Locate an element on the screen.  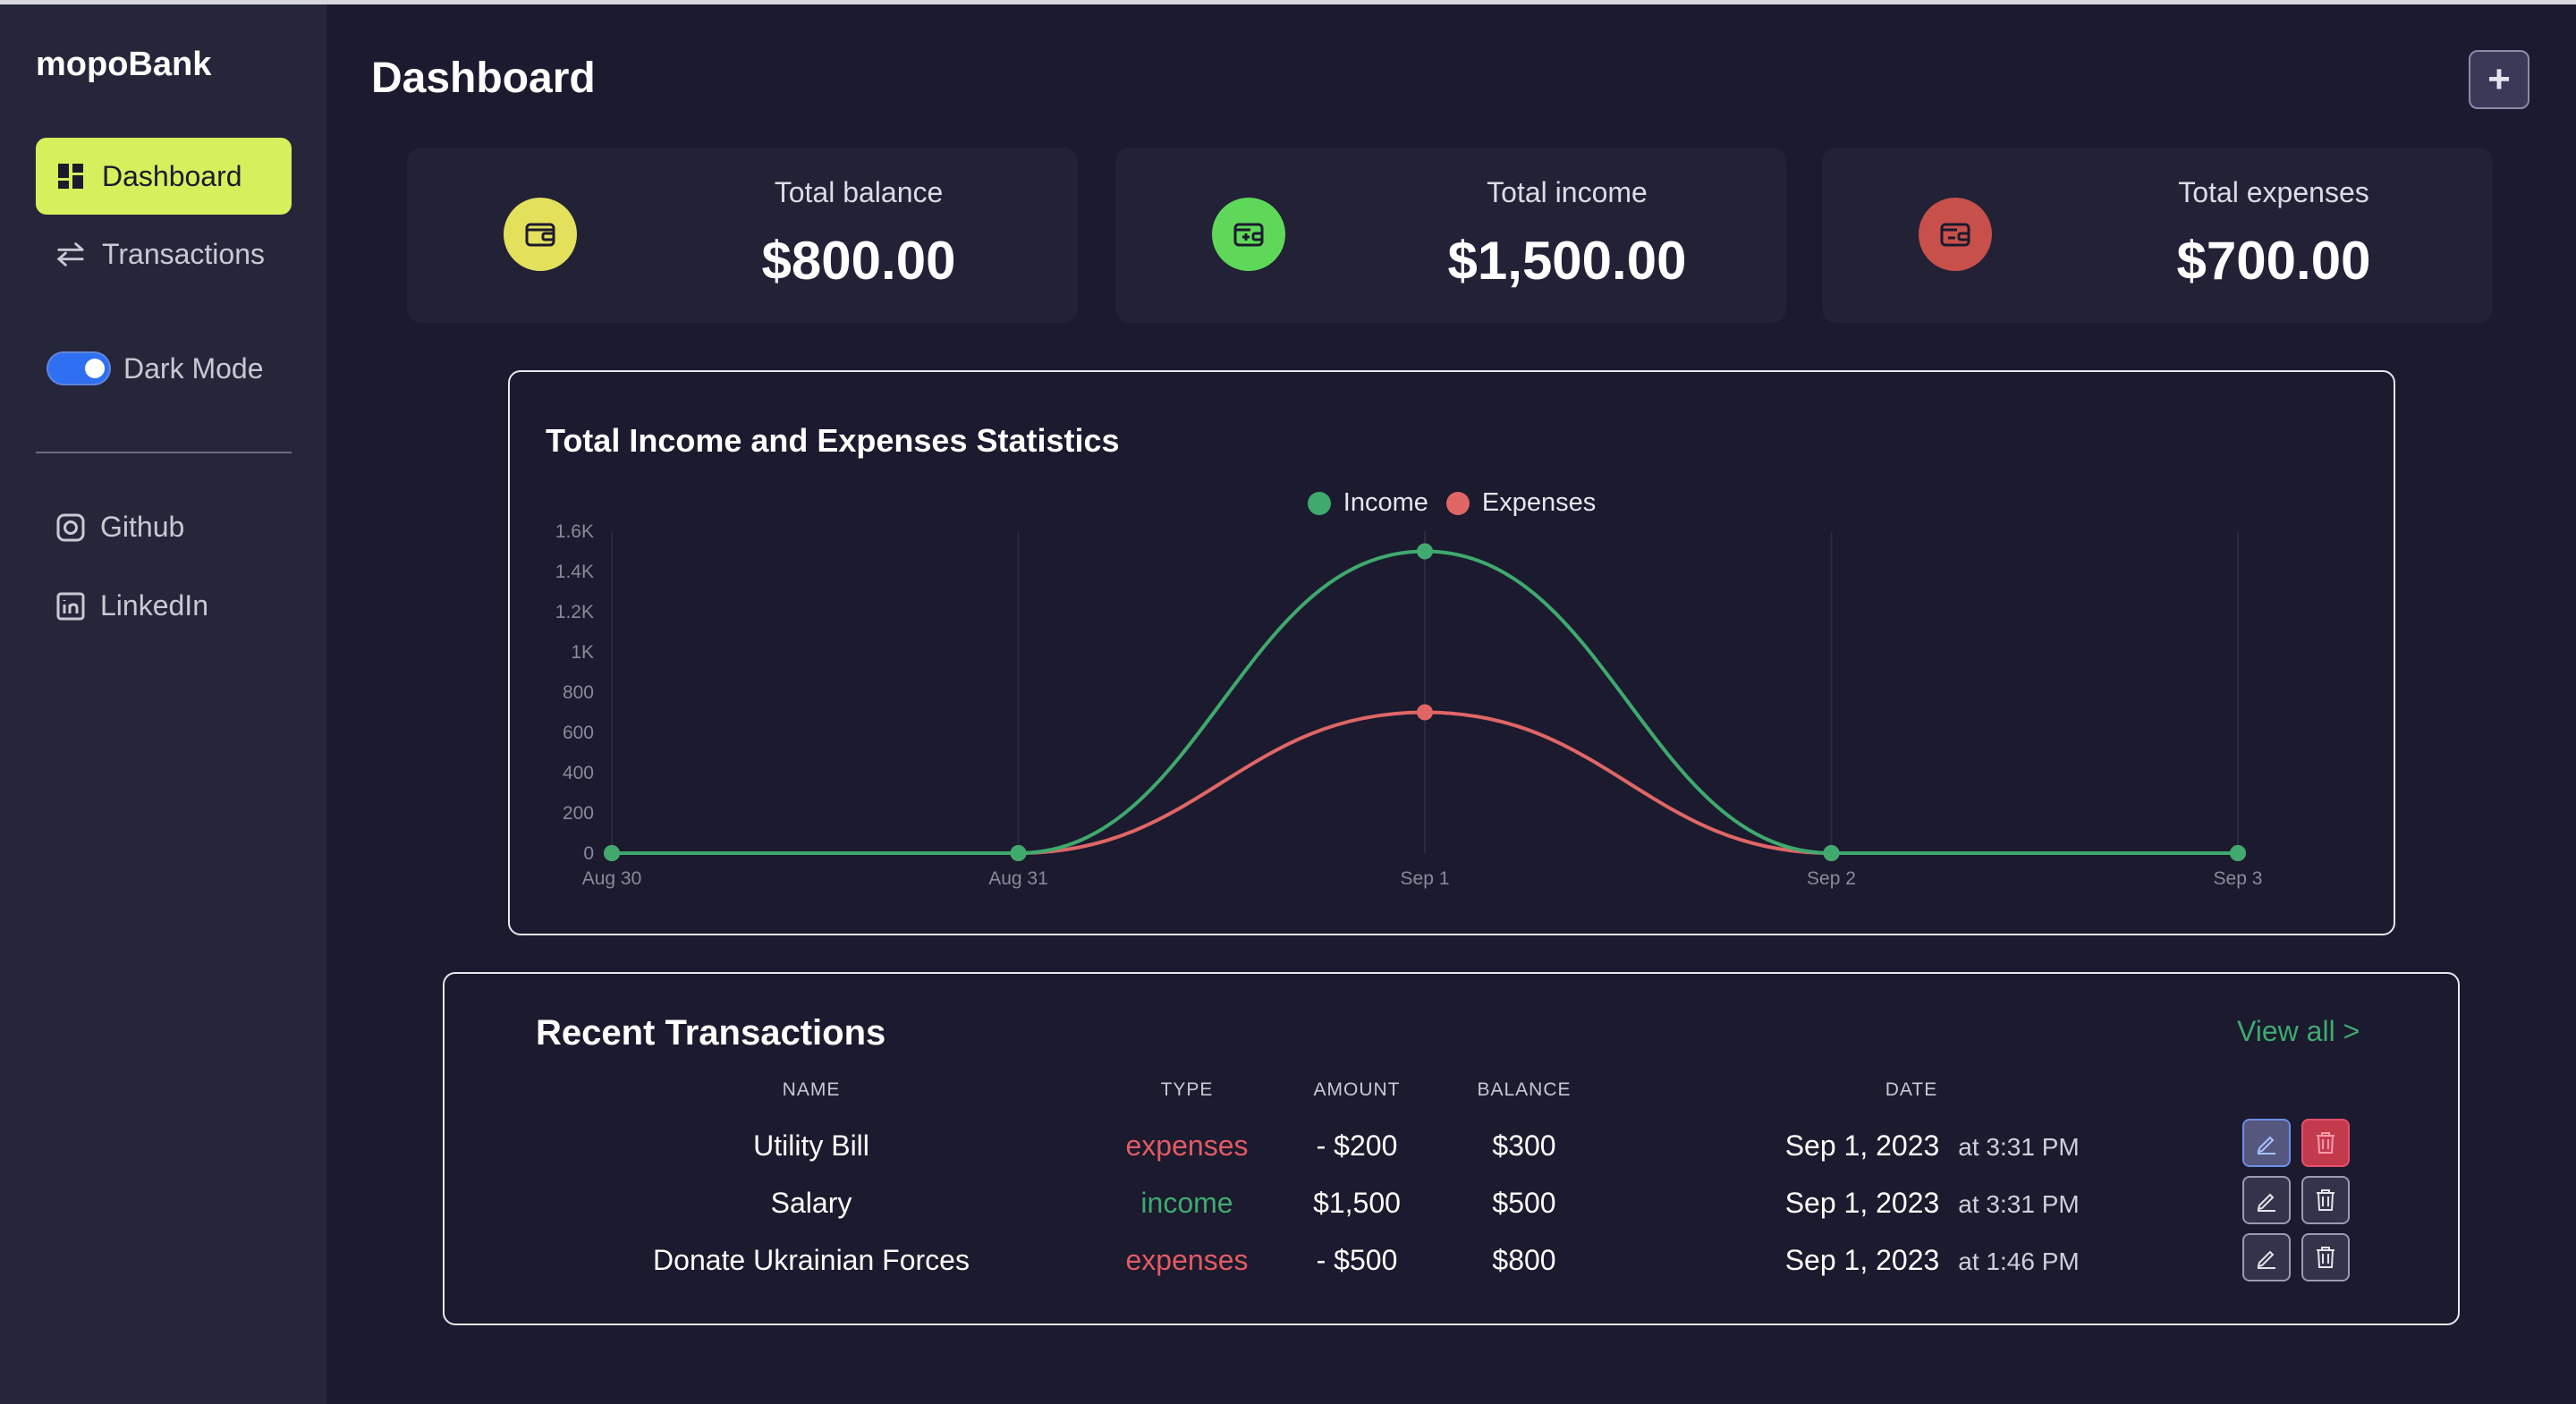
stat-card-expenses: Total expenses $700.00 is located at coordinates (2157, 235).